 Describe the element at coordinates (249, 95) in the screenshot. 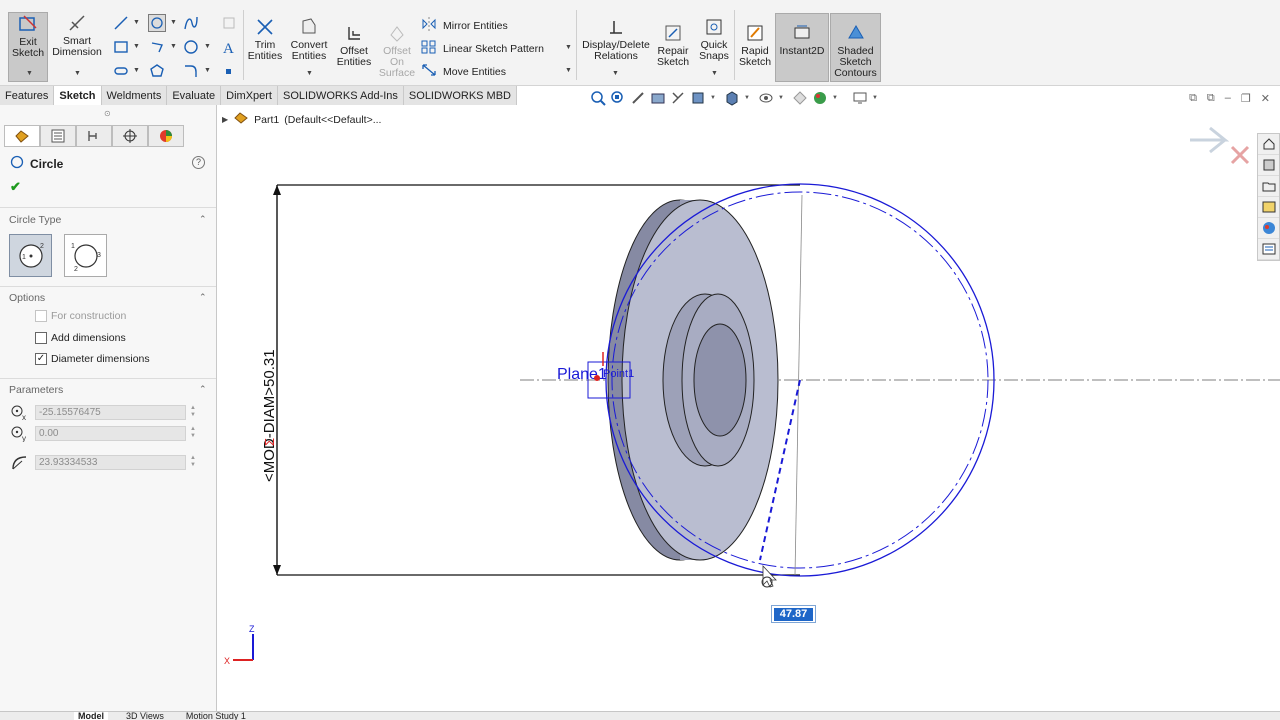

I see `tab-dimxpert: DimXpert` at that location.